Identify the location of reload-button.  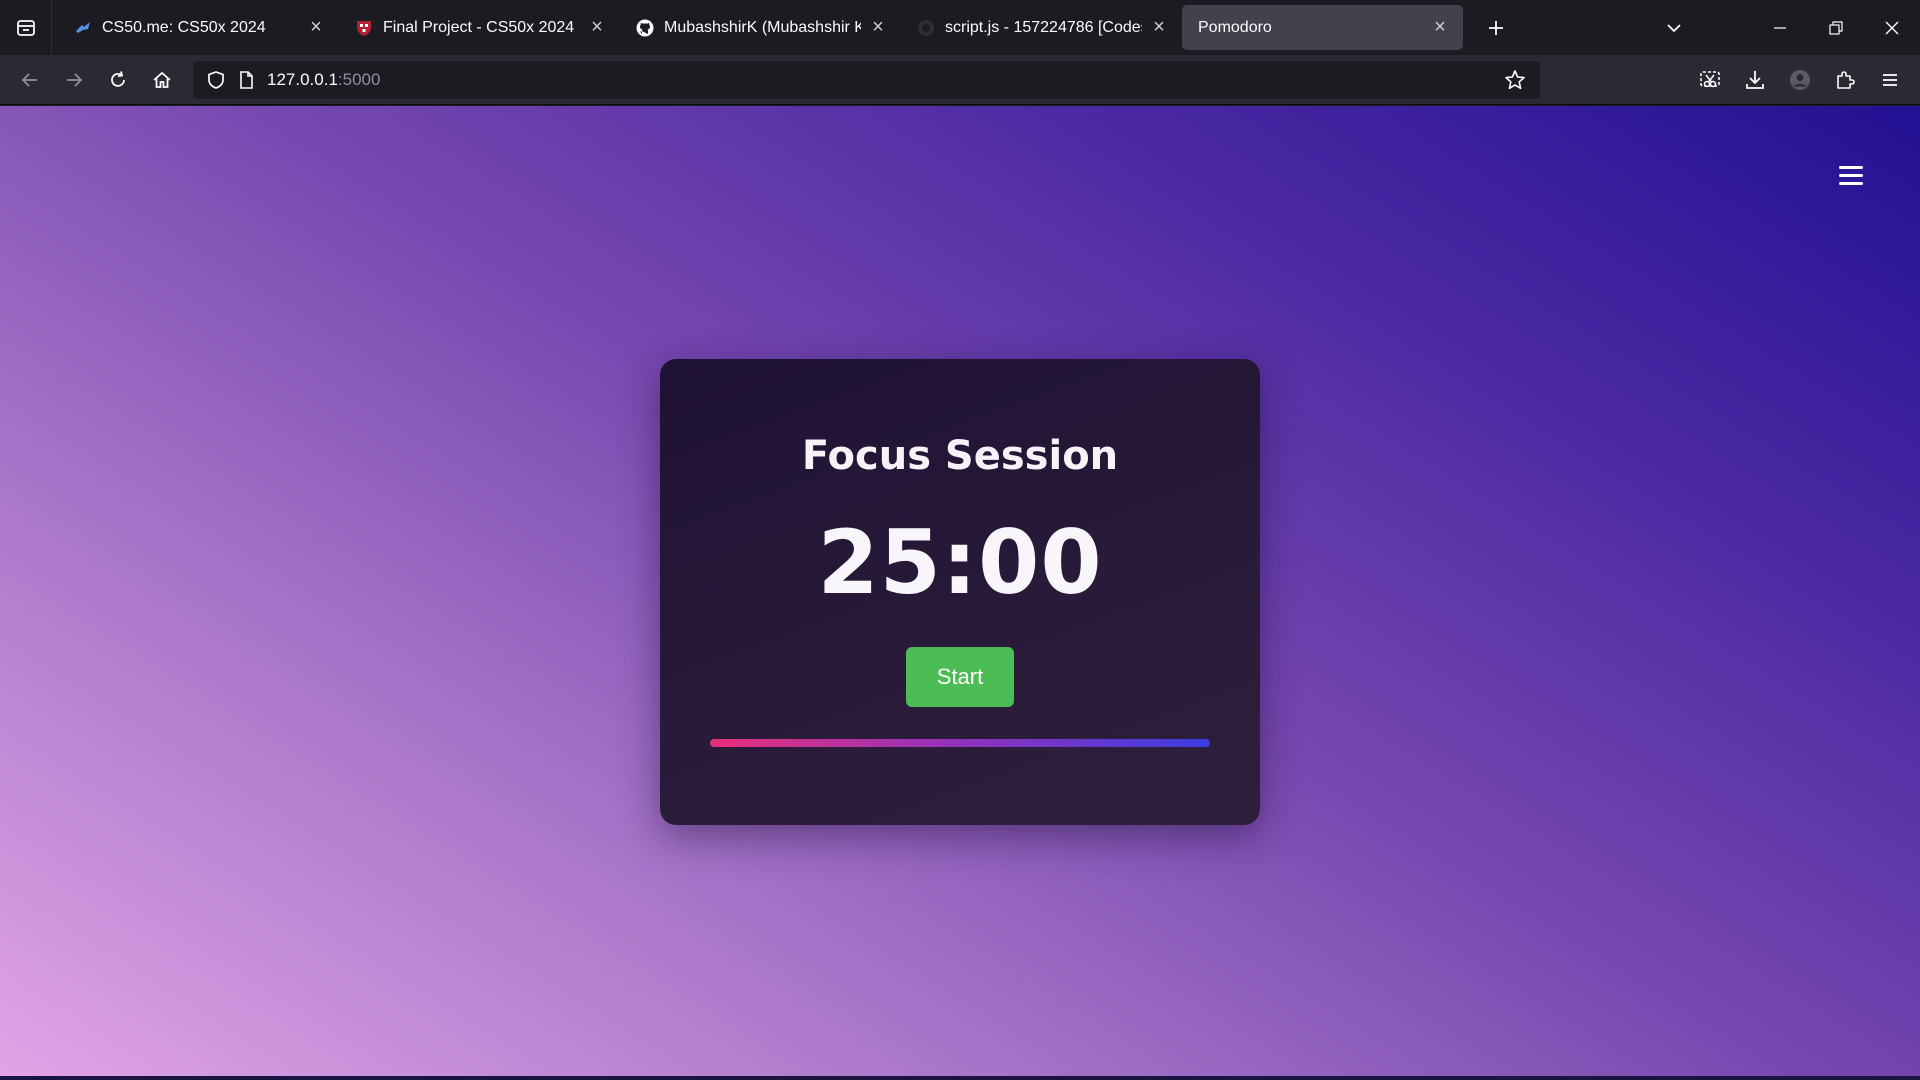
(118, 80).